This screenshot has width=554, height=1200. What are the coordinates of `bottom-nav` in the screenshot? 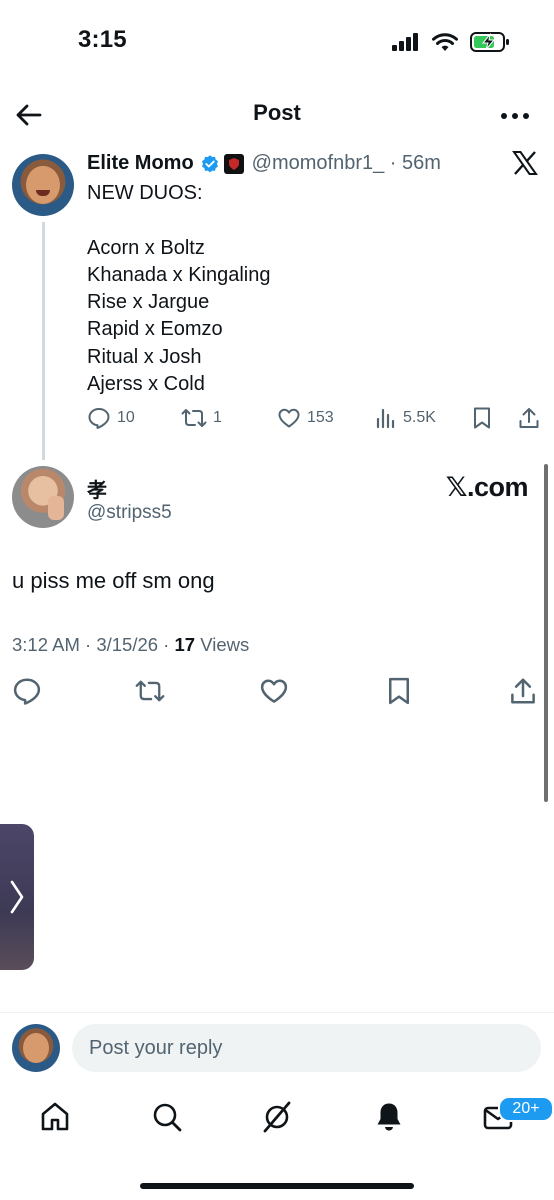 It's located at (277, 1119).